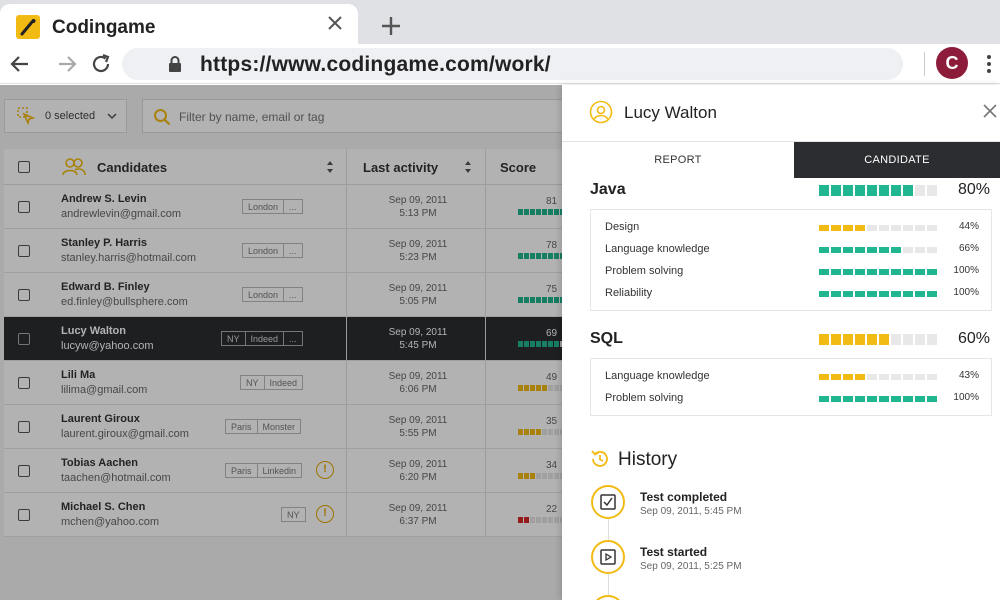  What do you see at coordinates (792, 377) in the screenshot?
I see `subskill-row: Language knowledge 43%` at bounding box center [792, 377].